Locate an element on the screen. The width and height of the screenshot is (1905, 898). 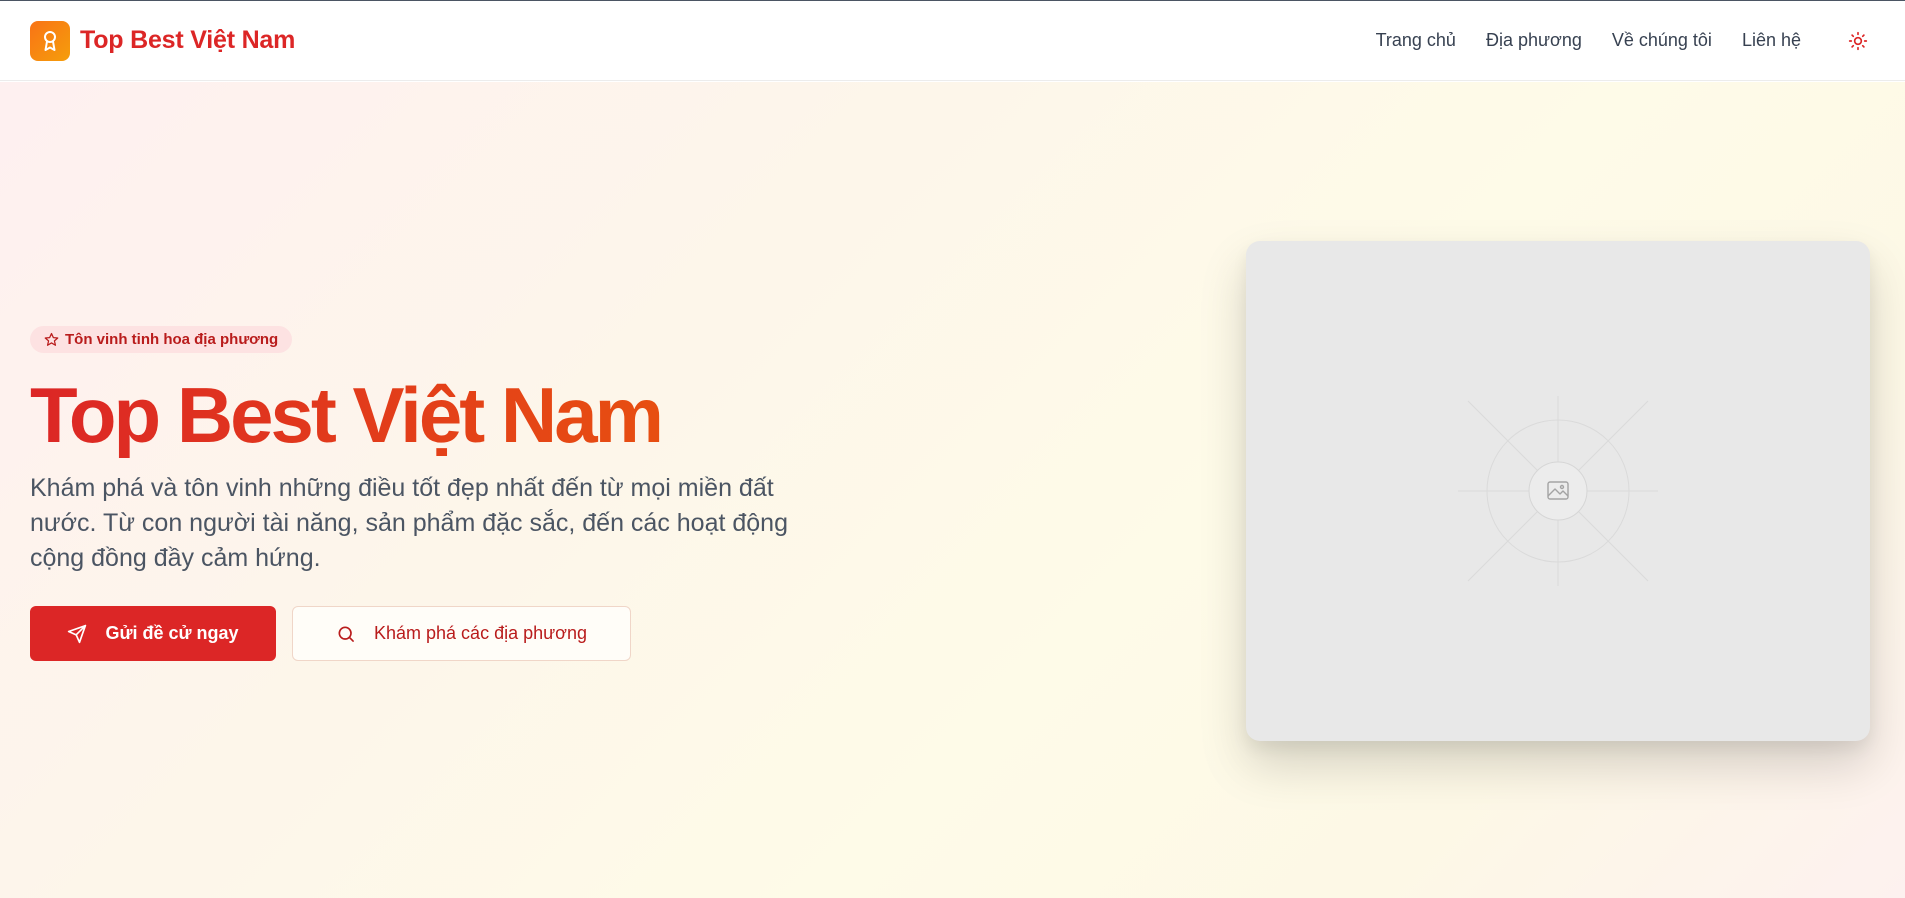
brand-name: Top Best Việt Nam is located at coordinates (188, 40).